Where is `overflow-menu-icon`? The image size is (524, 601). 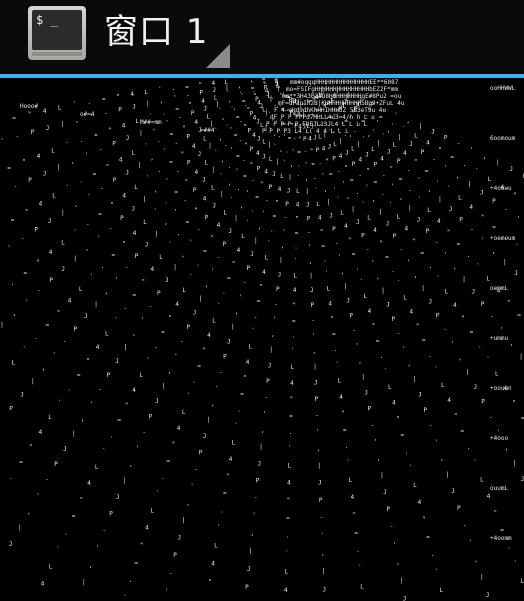 overflow-menu-icon is located at coordinates (218, 56).